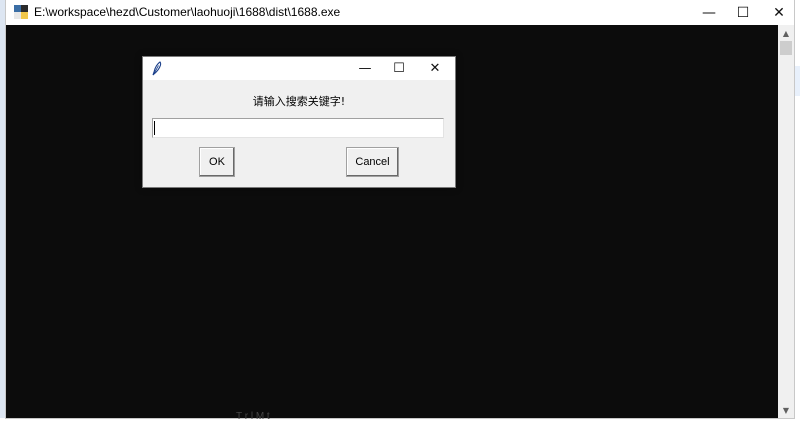 The image size is (800, 422). I want to click on python-app-icon, so click(21, 12).